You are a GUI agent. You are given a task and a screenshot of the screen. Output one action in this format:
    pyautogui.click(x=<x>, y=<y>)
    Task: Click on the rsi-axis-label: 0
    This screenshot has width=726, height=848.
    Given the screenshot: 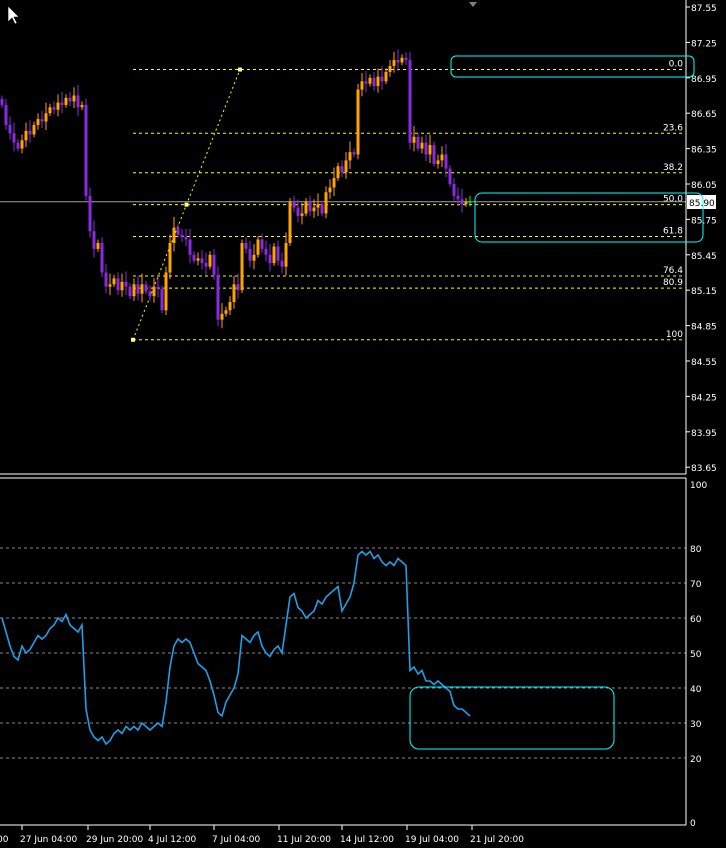 What is the action you would take?
    pyautogui.click(x=693, y=824)
    